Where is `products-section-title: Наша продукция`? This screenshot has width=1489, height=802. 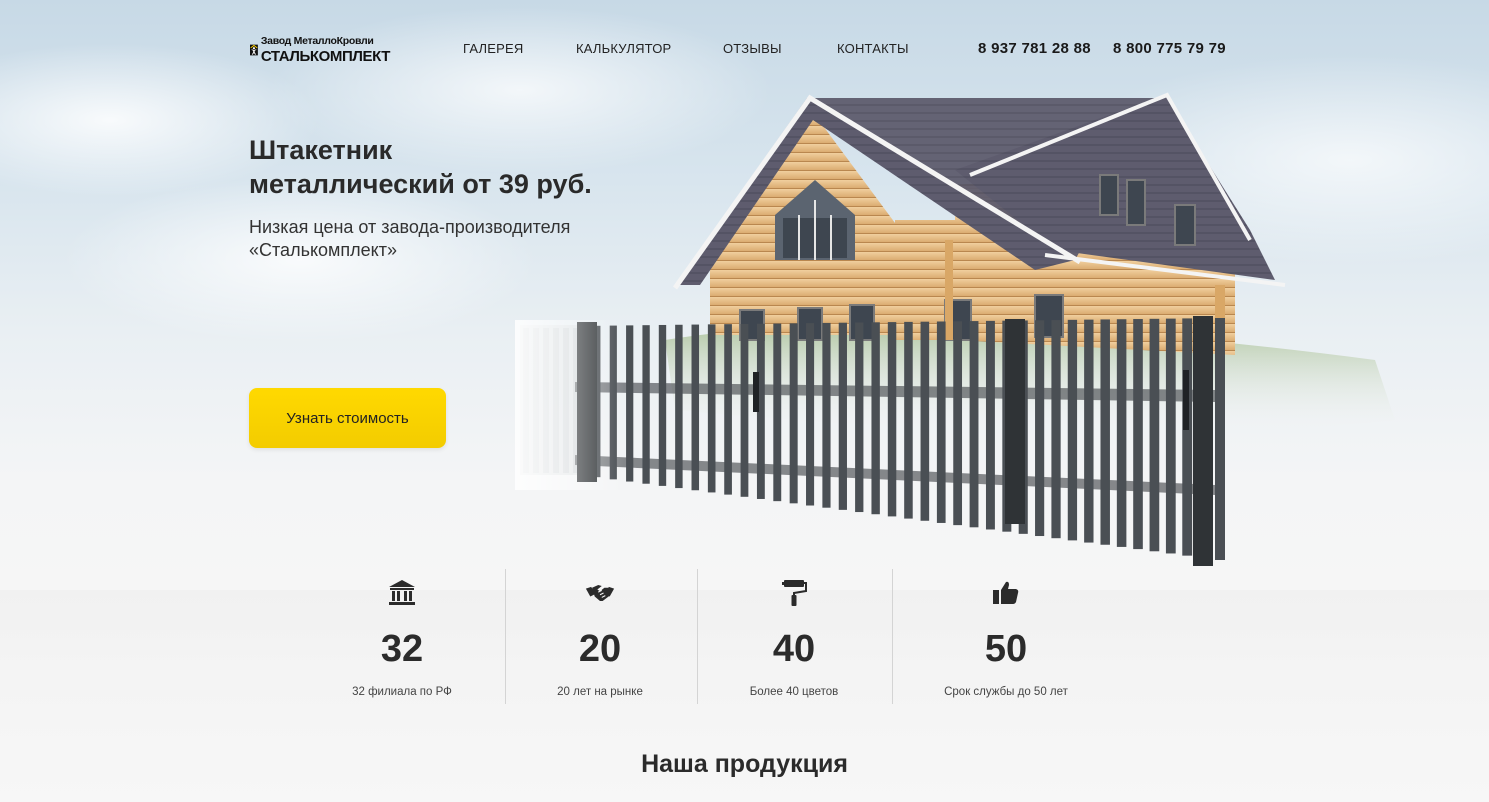 products-section-title: Наша продукция is located at coordinates (744, 764).